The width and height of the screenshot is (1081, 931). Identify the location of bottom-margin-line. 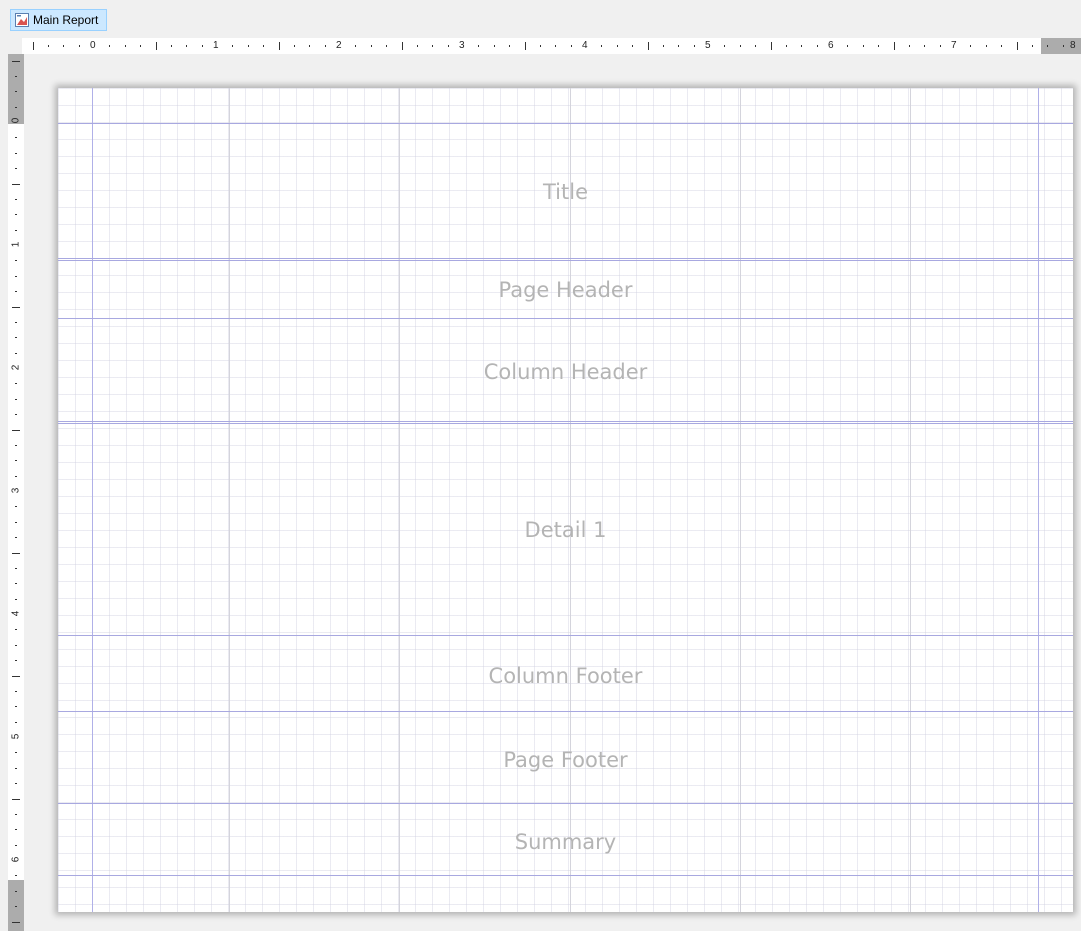
(565, 875).